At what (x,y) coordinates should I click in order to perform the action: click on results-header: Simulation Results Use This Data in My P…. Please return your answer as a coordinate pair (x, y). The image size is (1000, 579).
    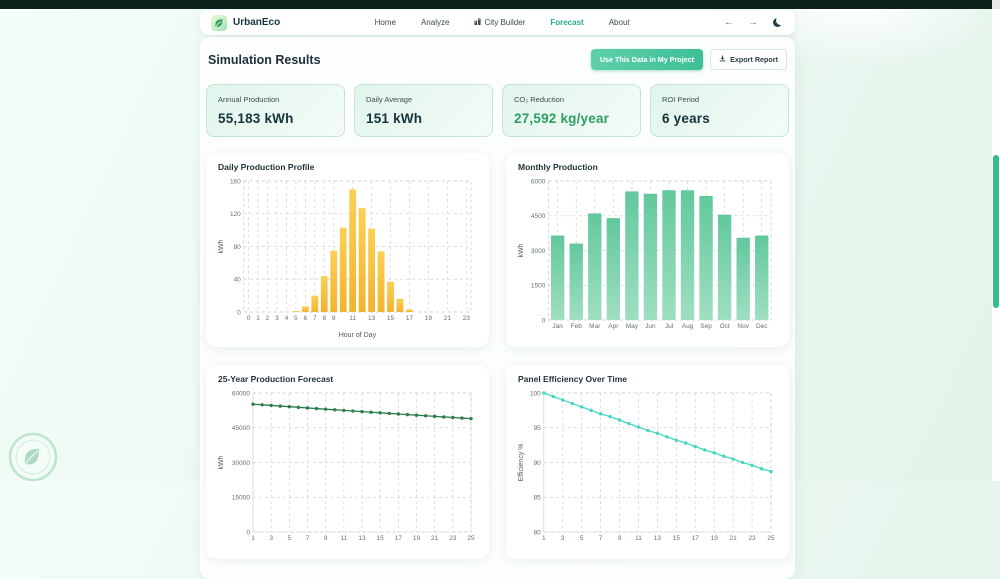
    Looking at the image, I should click on (497, 58).